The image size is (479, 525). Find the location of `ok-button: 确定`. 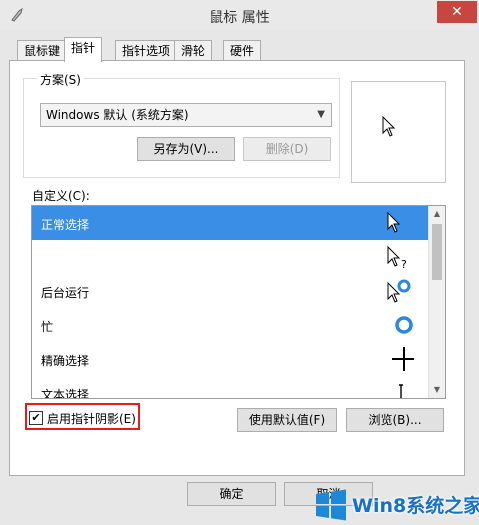

ok-button: 确定 is located at coordinates (231, 494).